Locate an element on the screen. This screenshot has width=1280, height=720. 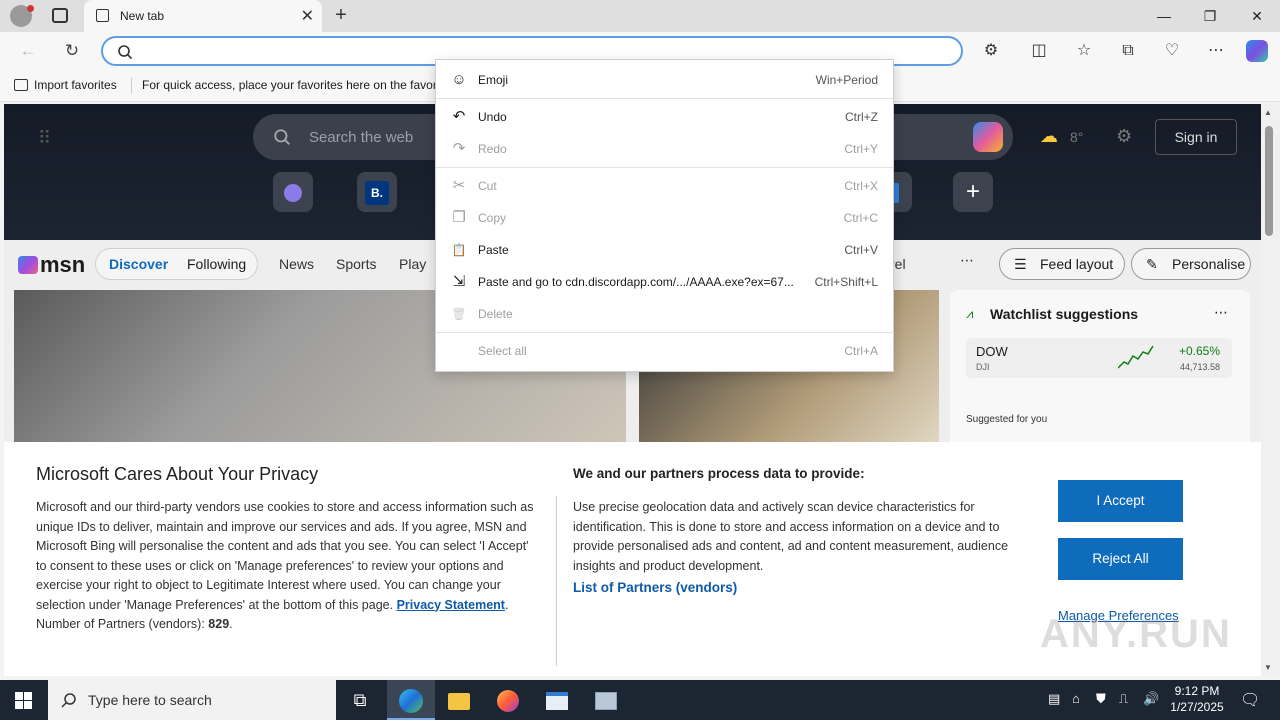
quicklink-booking: B. is located at coordinates (377, 192).